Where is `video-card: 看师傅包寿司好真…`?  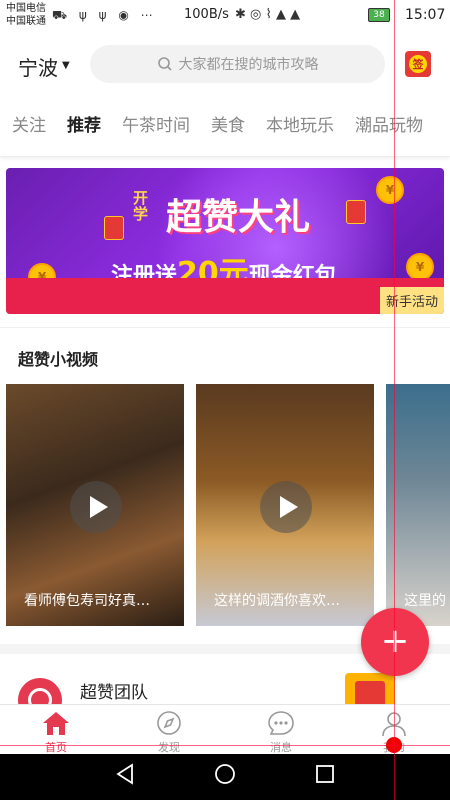
video-card: 看师傅包寿司好真… is located at coordinates (95, 505).